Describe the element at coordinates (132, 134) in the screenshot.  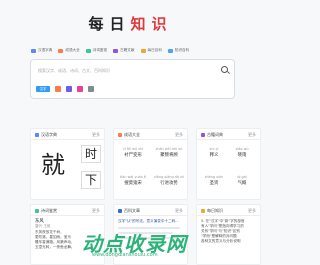
I see `card-title: 成语大全` at that location.